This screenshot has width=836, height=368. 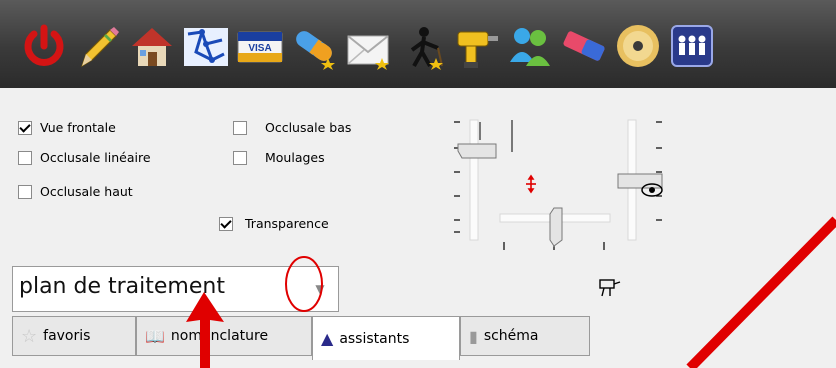 What do you see at coordinates (308, 127) in the screenshot?
I see `checkbox-label: Occlusale bas` at bounding box center [308, 127].